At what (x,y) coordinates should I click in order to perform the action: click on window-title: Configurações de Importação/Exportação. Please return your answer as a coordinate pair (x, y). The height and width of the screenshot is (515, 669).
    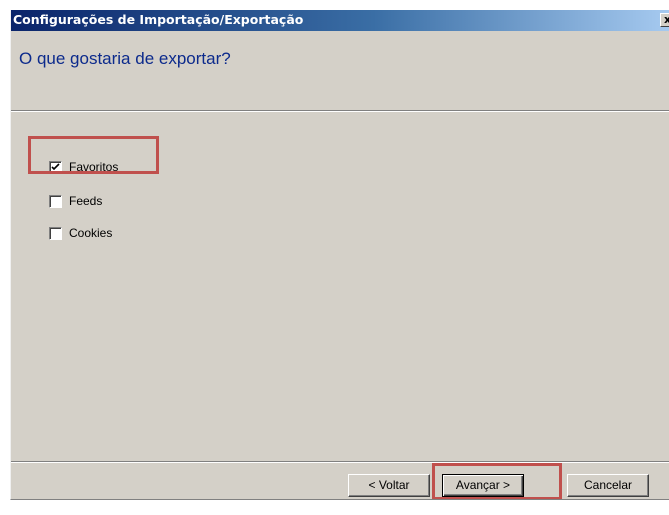
    Looking at the image, I should click on (158, 19).